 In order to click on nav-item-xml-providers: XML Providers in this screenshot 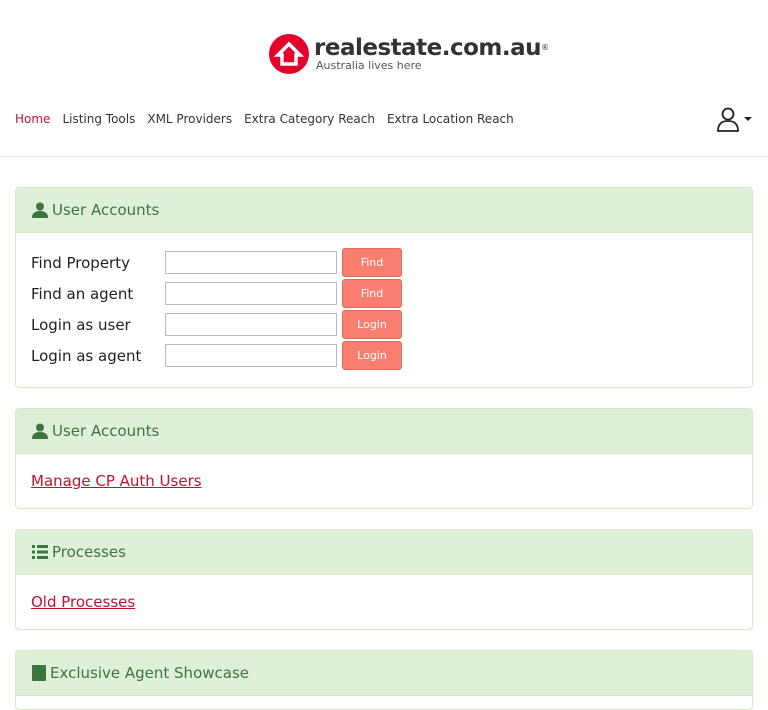, I will do `click(189, 119)`.